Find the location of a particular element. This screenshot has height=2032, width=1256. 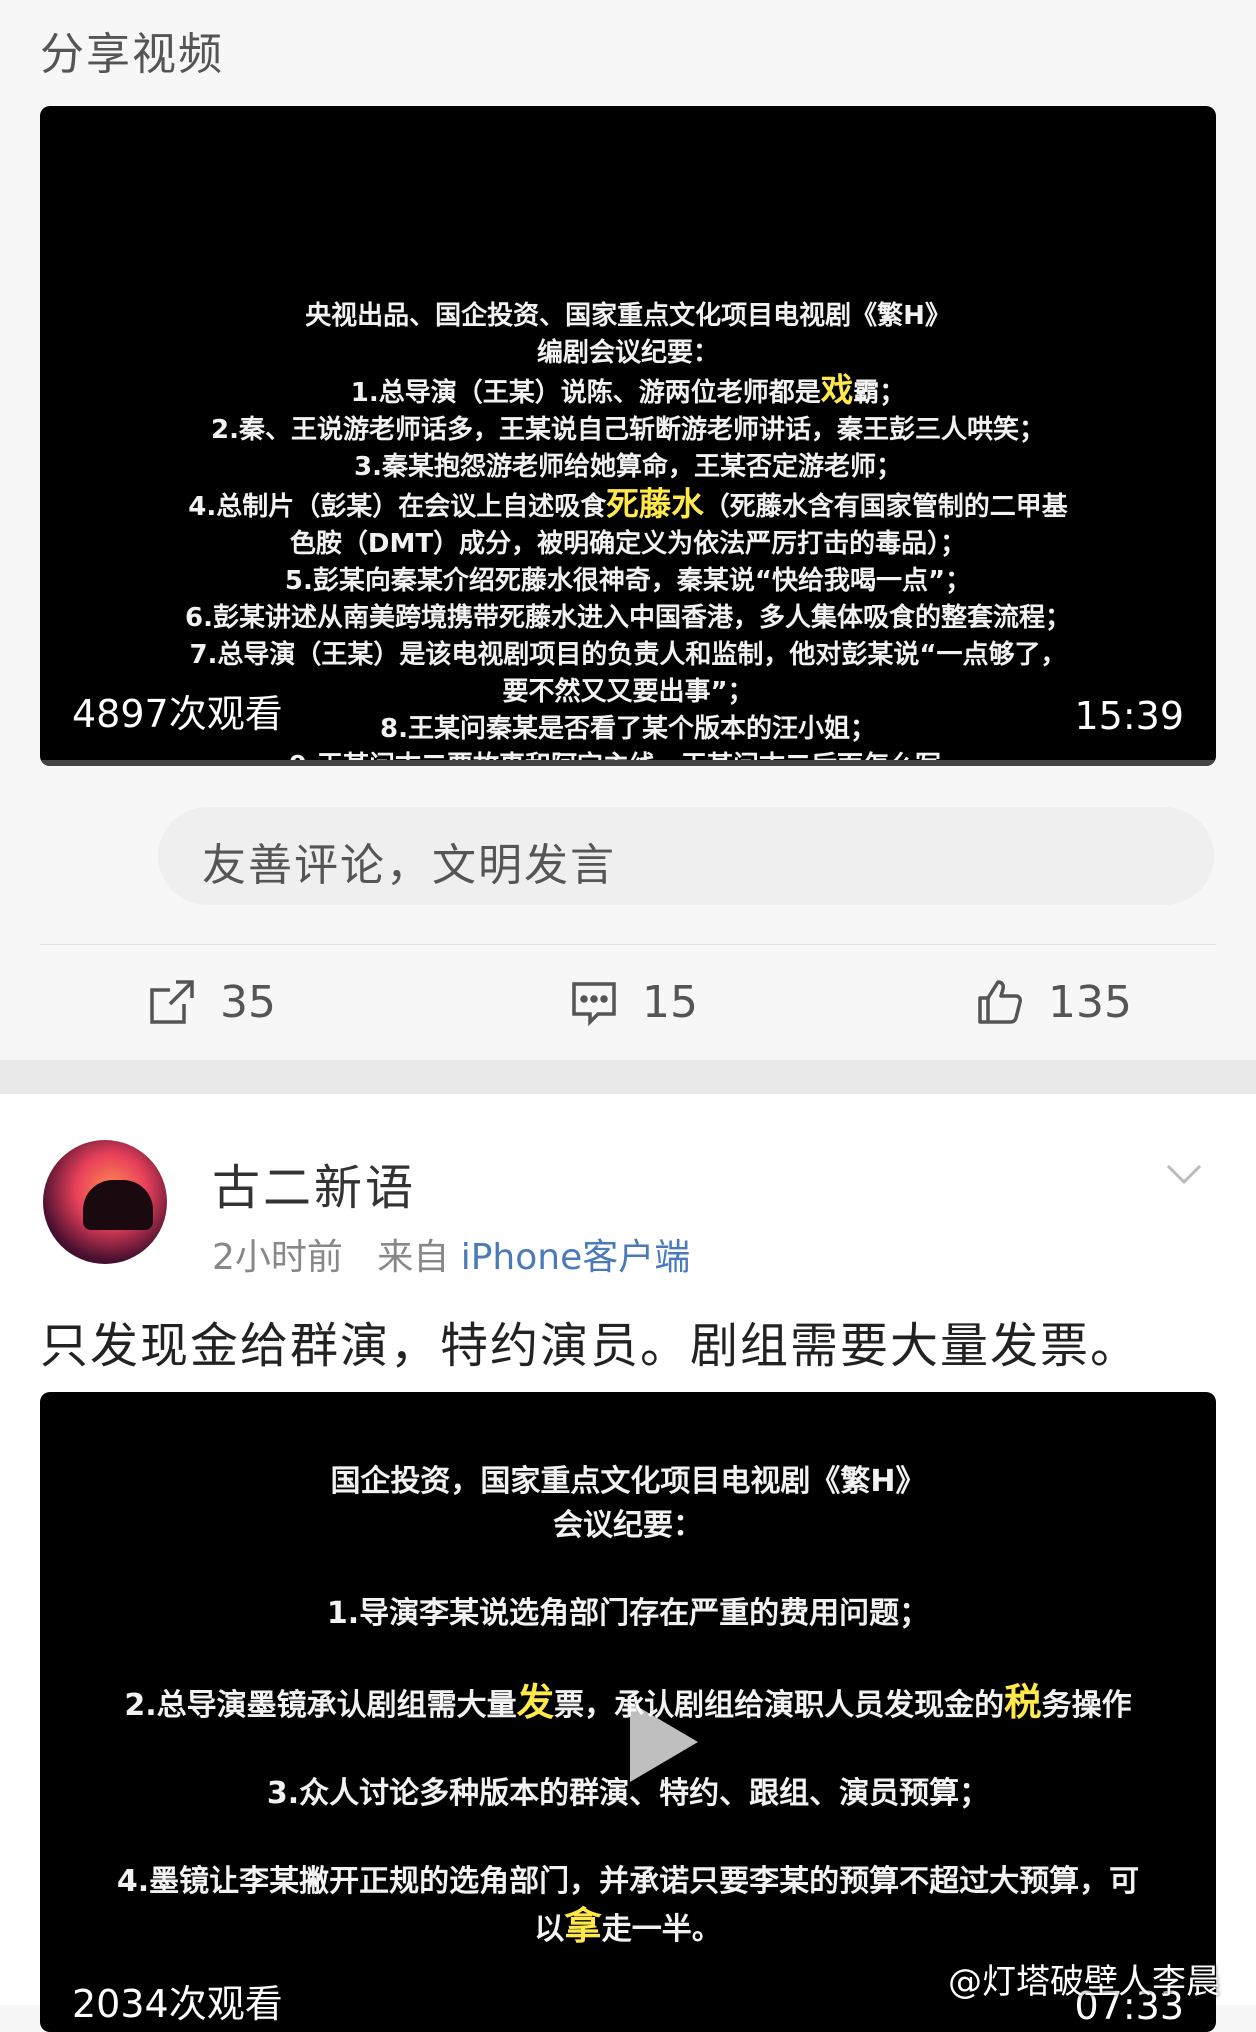

action-bar: 35 15 135 is located at coordinates (628, 1006).